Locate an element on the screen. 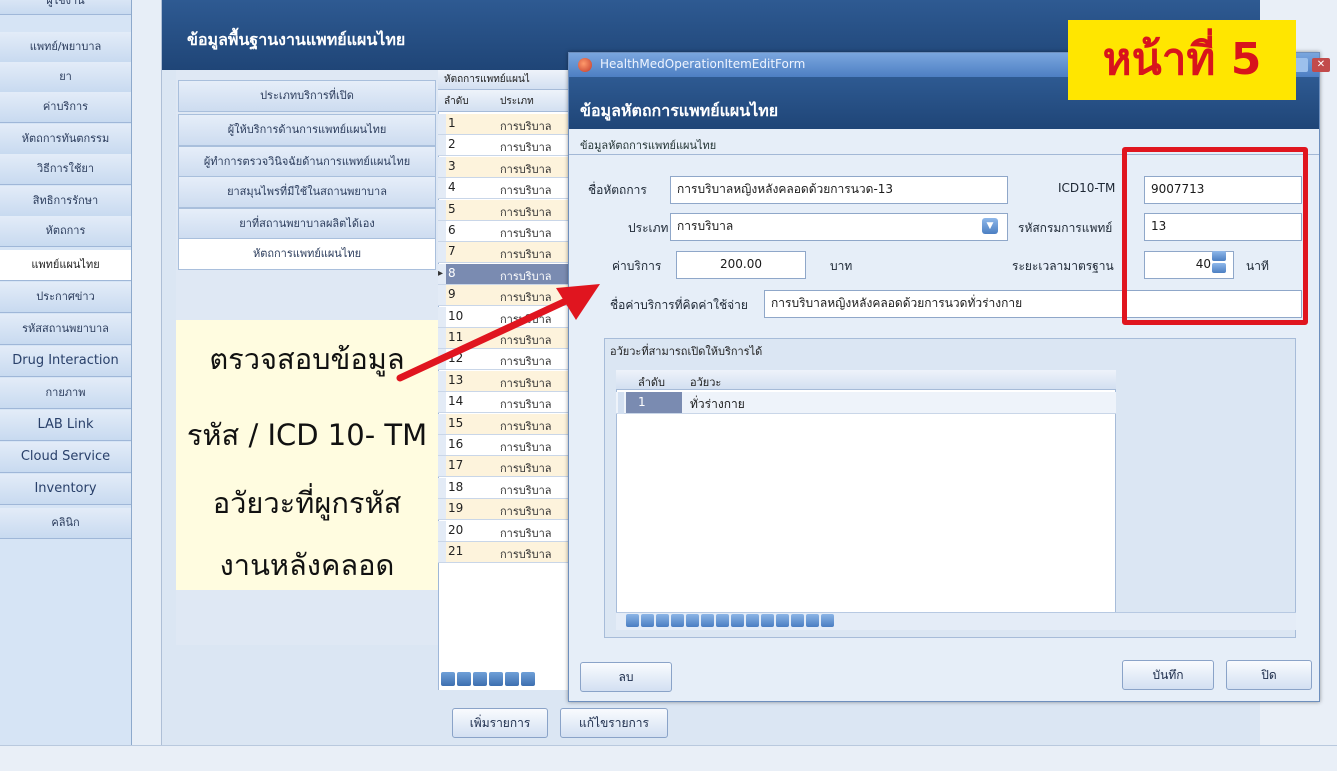  sidebar-item-8: แพทย์แผนไทย is located at coordinates (65, 265).